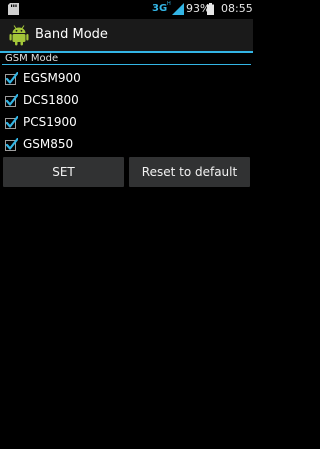  What do you see at coordinates (126, 122) in the screenshot?
I see `option-pcs1900: PCS1900` at bounding box center [126, 122].